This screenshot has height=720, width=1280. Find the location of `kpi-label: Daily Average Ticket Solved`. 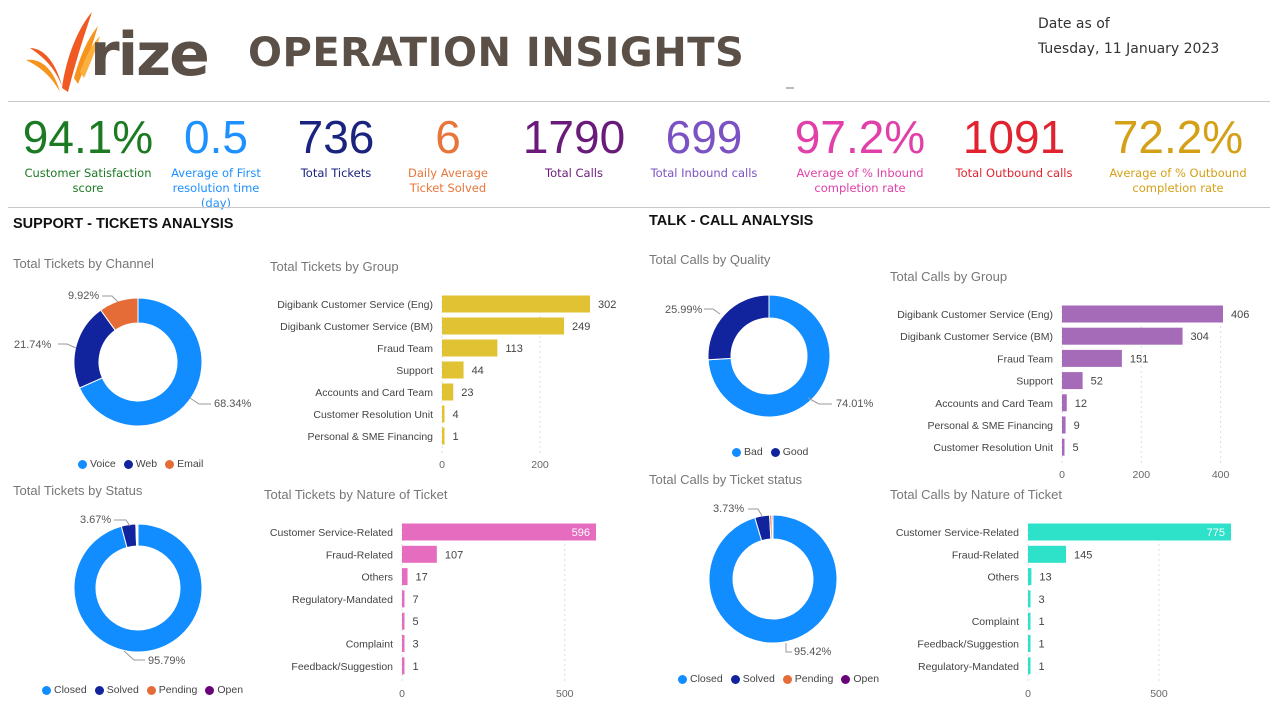

kpi-label: Daily Average Ticket Solved is located at coordinates (448, 180).